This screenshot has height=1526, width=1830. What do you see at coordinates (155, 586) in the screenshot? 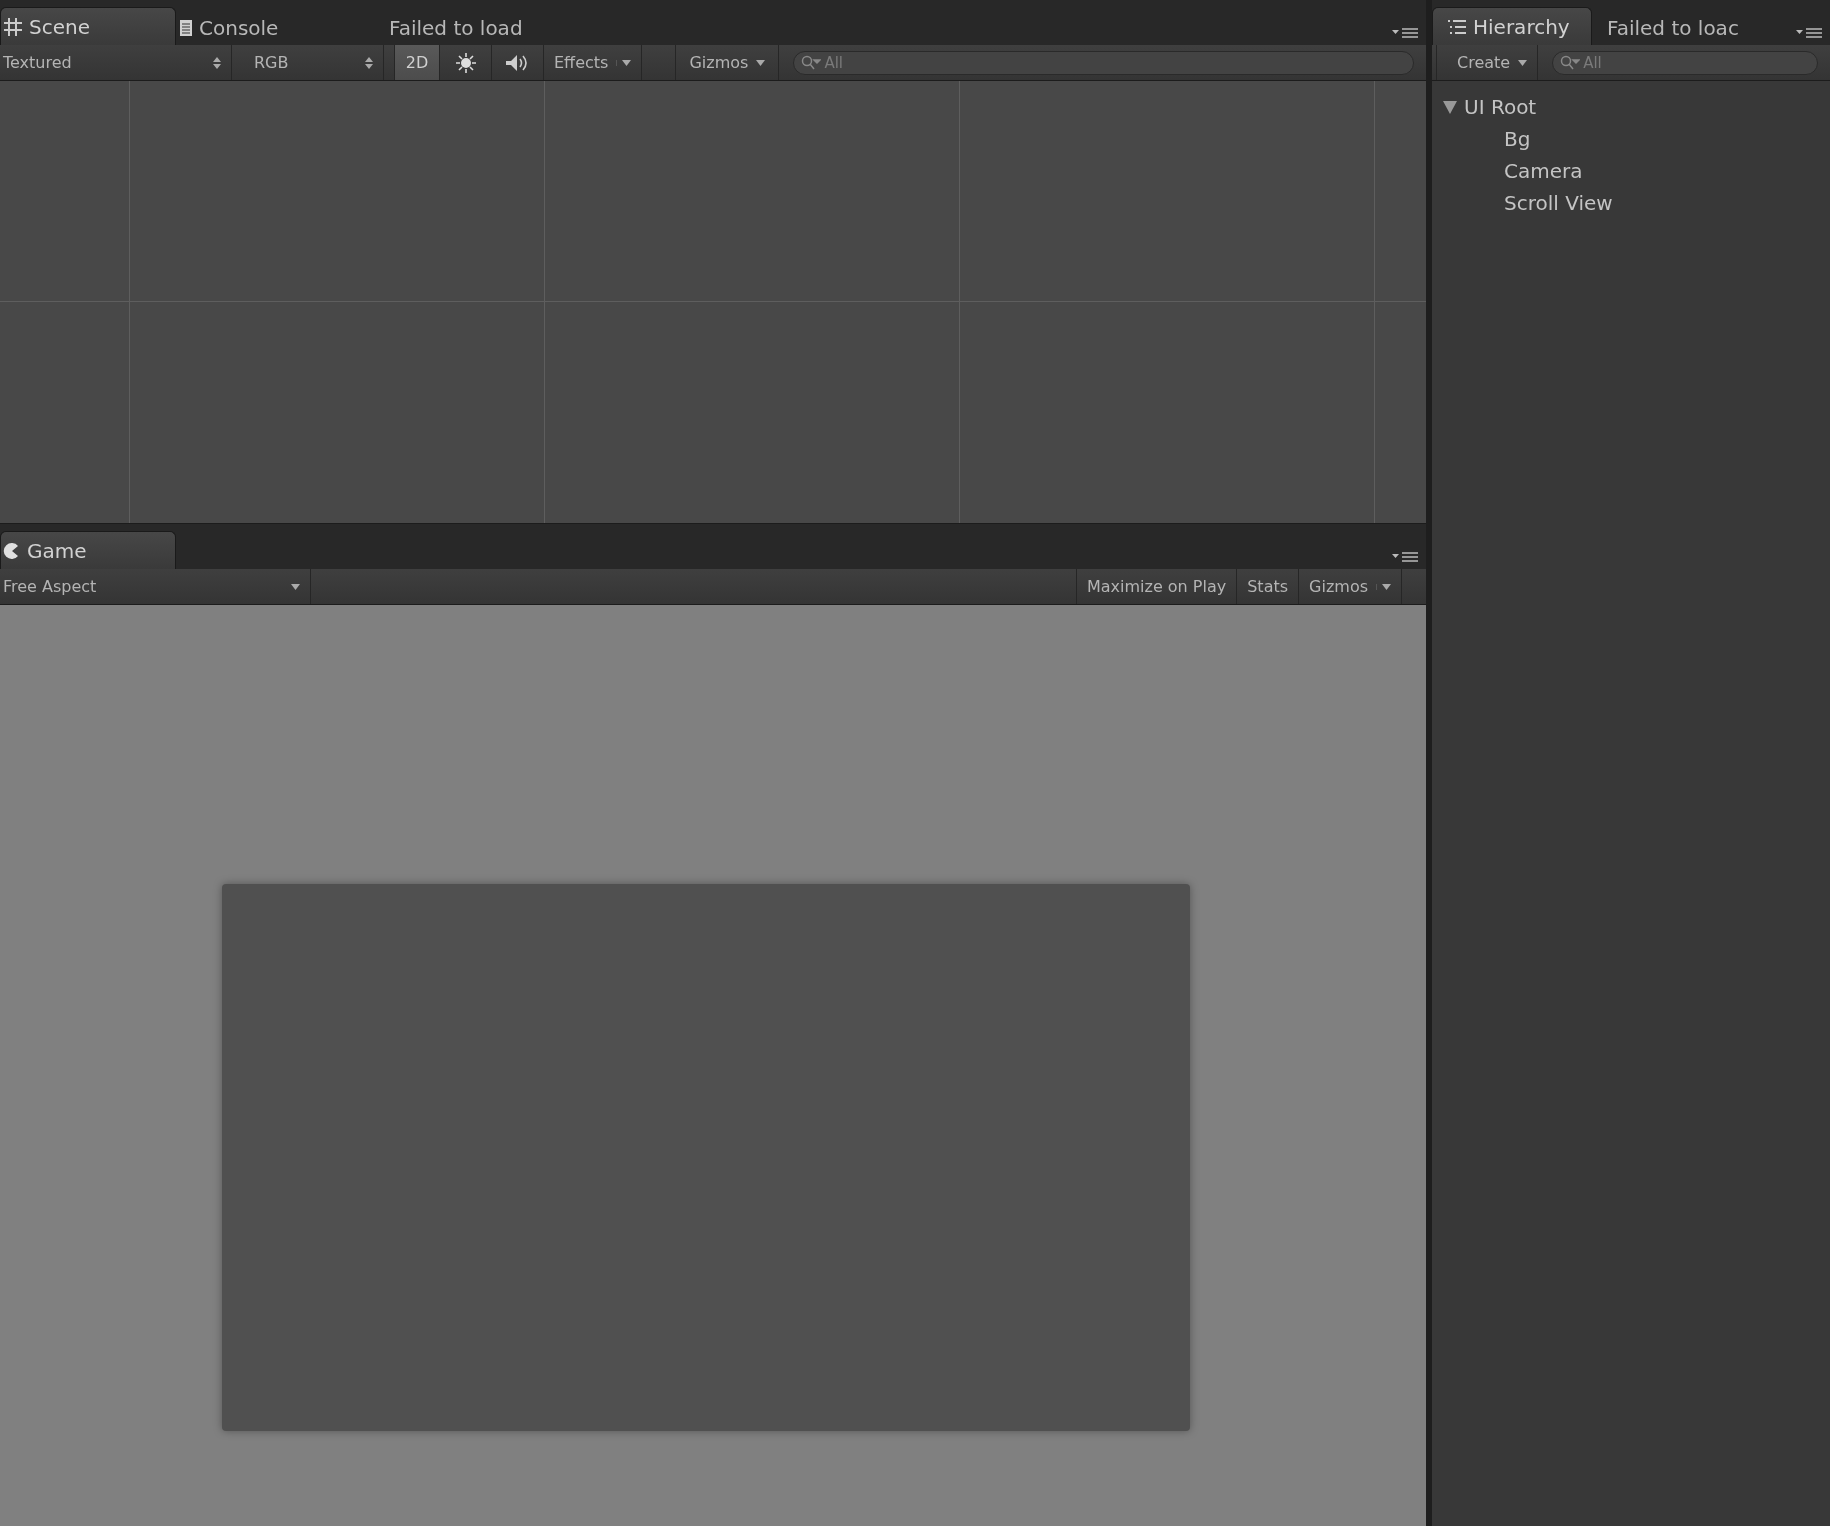
I see `aspect-dropdown: Free Aspect` at bounding box center [155, 586].